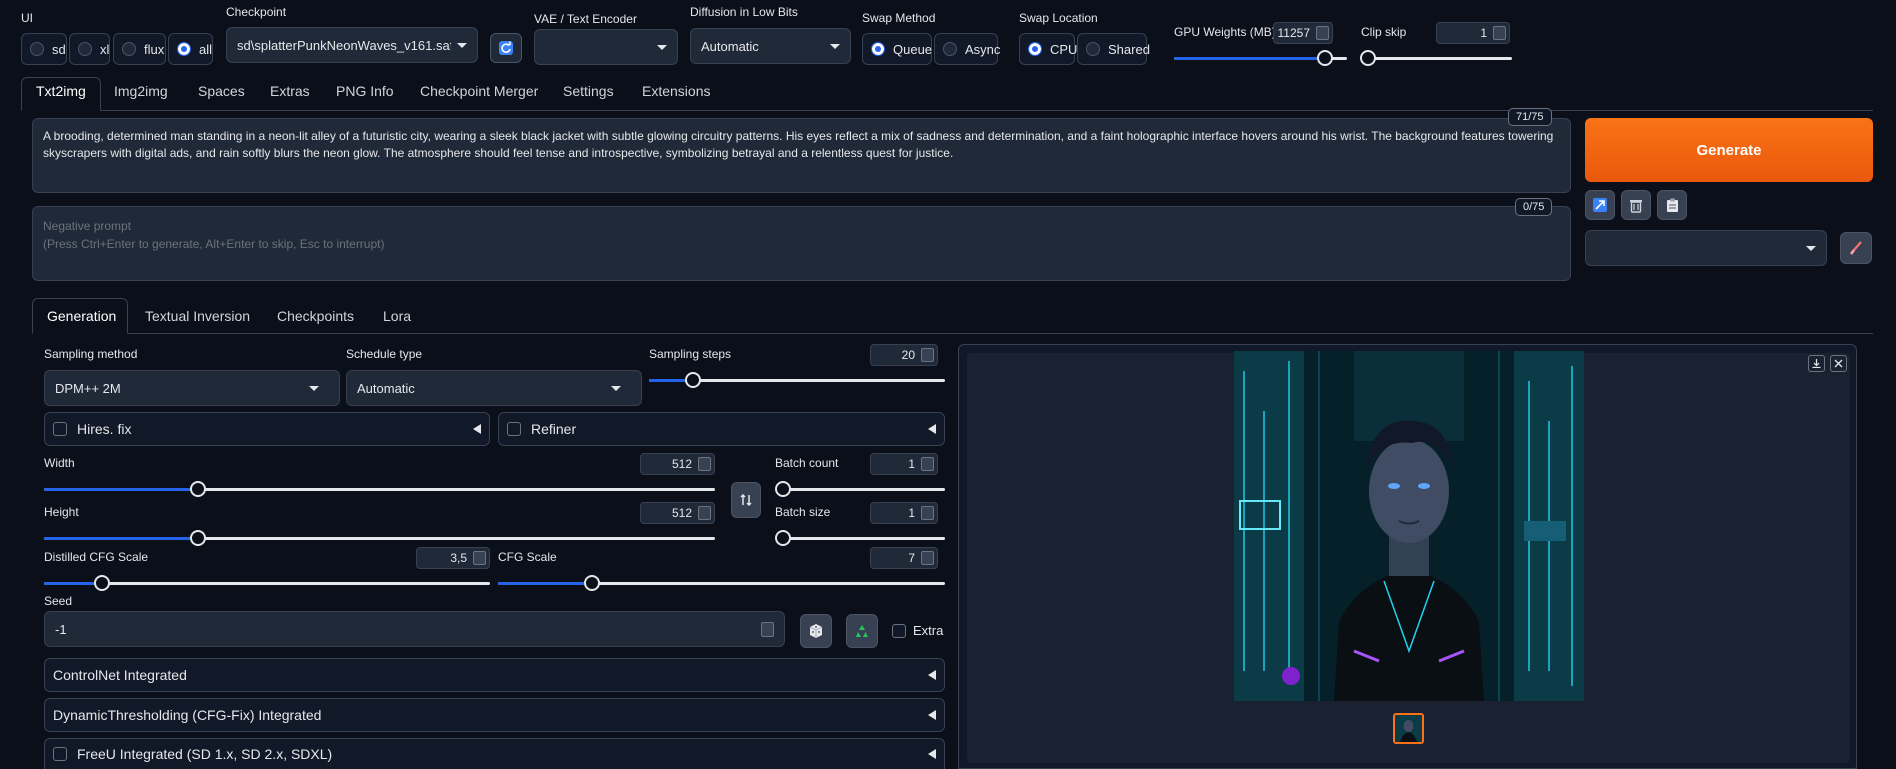 This screenshot has height=769, width=1896. Describe the element at coordinates (606, 47) in the screenshot. I see `vae-select` at that location.